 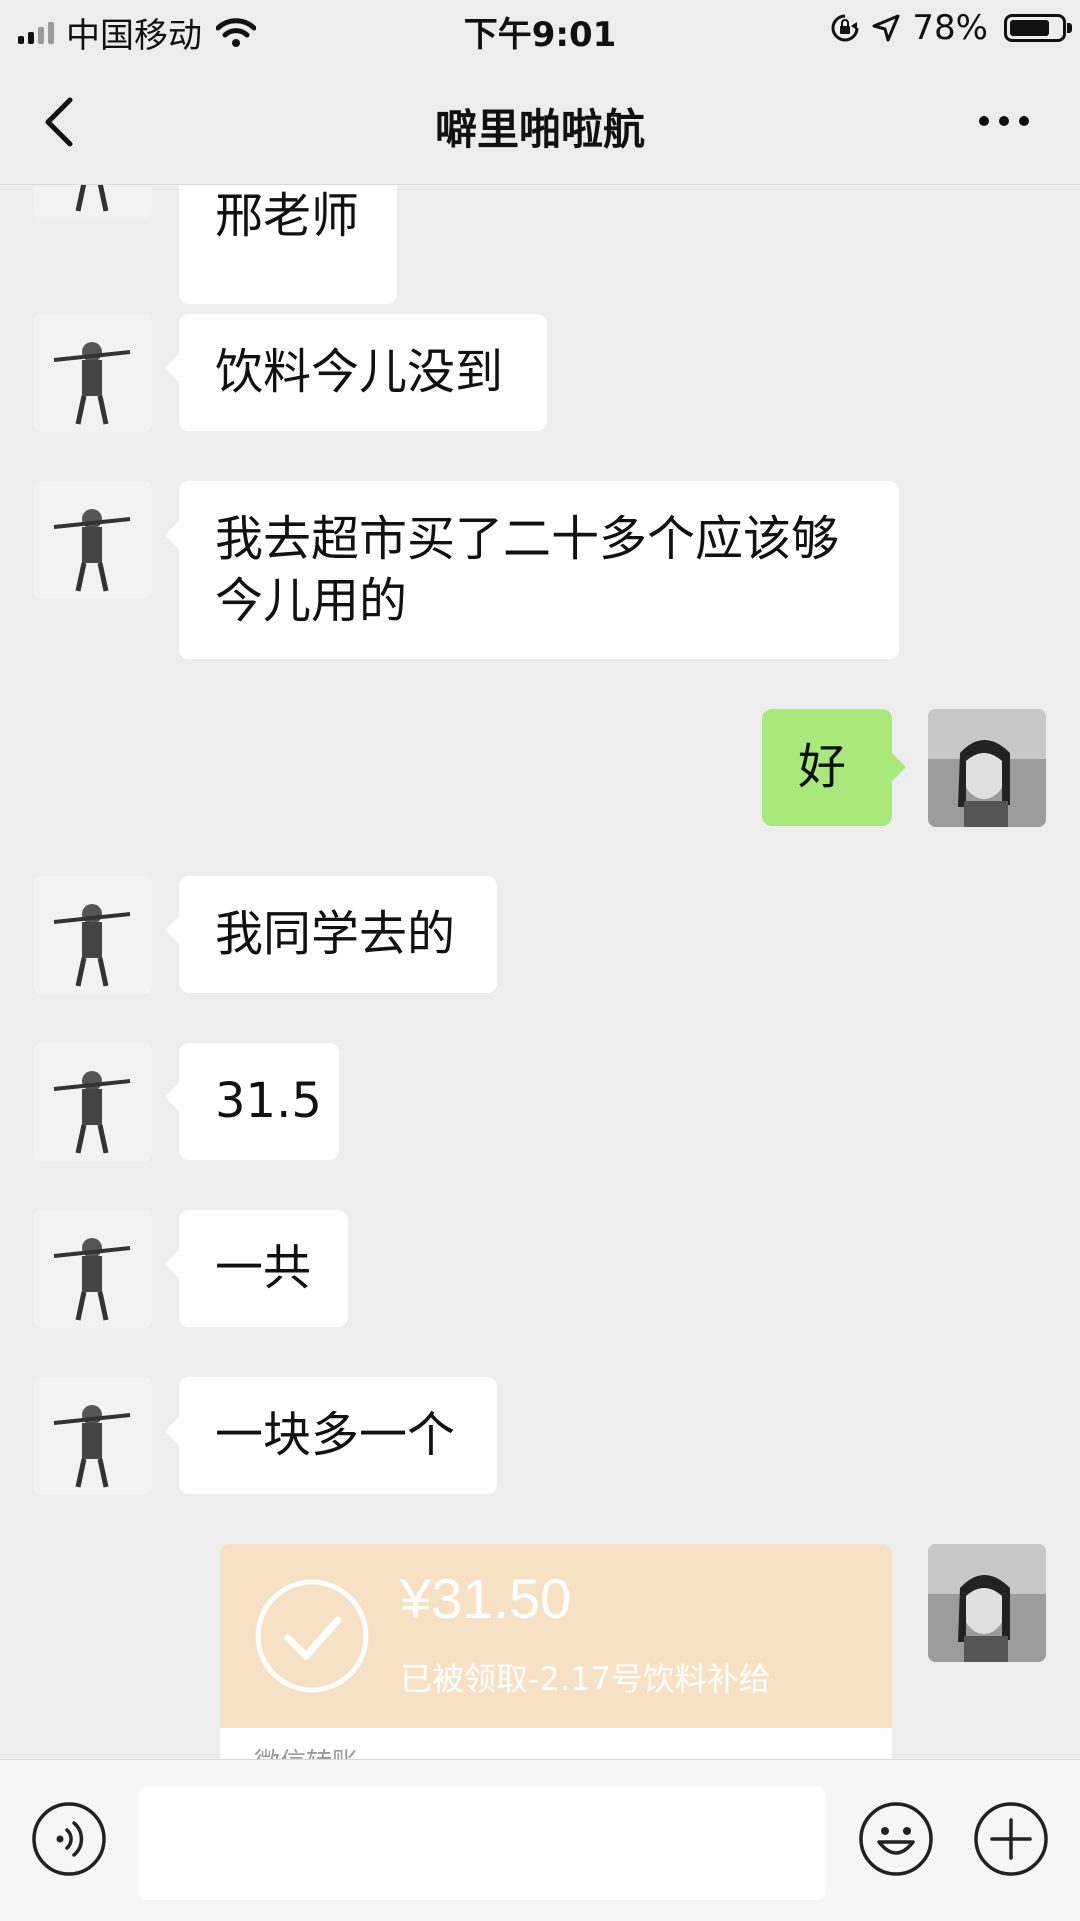 I want to click on received-message: 我同学去的, so click(x=331, y=934).